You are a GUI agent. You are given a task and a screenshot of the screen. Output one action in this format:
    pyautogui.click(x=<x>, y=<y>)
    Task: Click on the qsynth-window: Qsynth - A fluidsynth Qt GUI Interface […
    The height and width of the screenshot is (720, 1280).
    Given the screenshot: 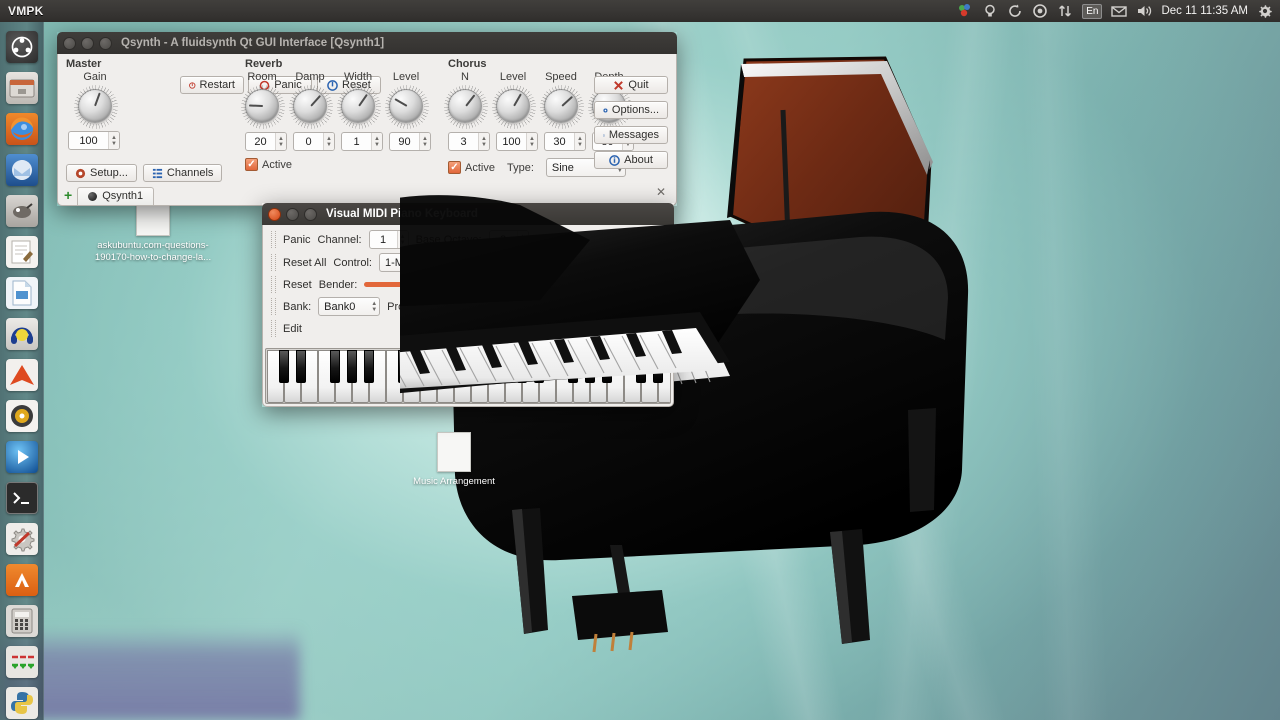 What is the action you would take?
    pyautogui.click(x=367, y=119)
    